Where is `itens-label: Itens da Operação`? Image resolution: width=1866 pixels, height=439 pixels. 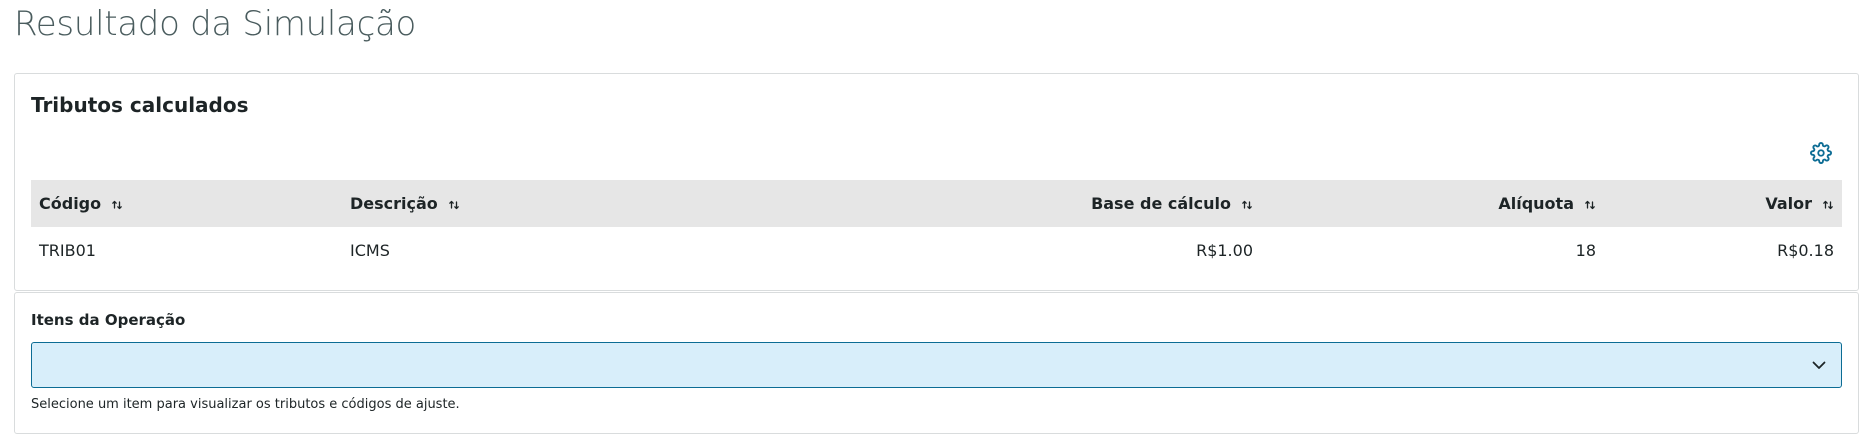 itens-label: Itens da Operação is located at coordinates (108, 320).